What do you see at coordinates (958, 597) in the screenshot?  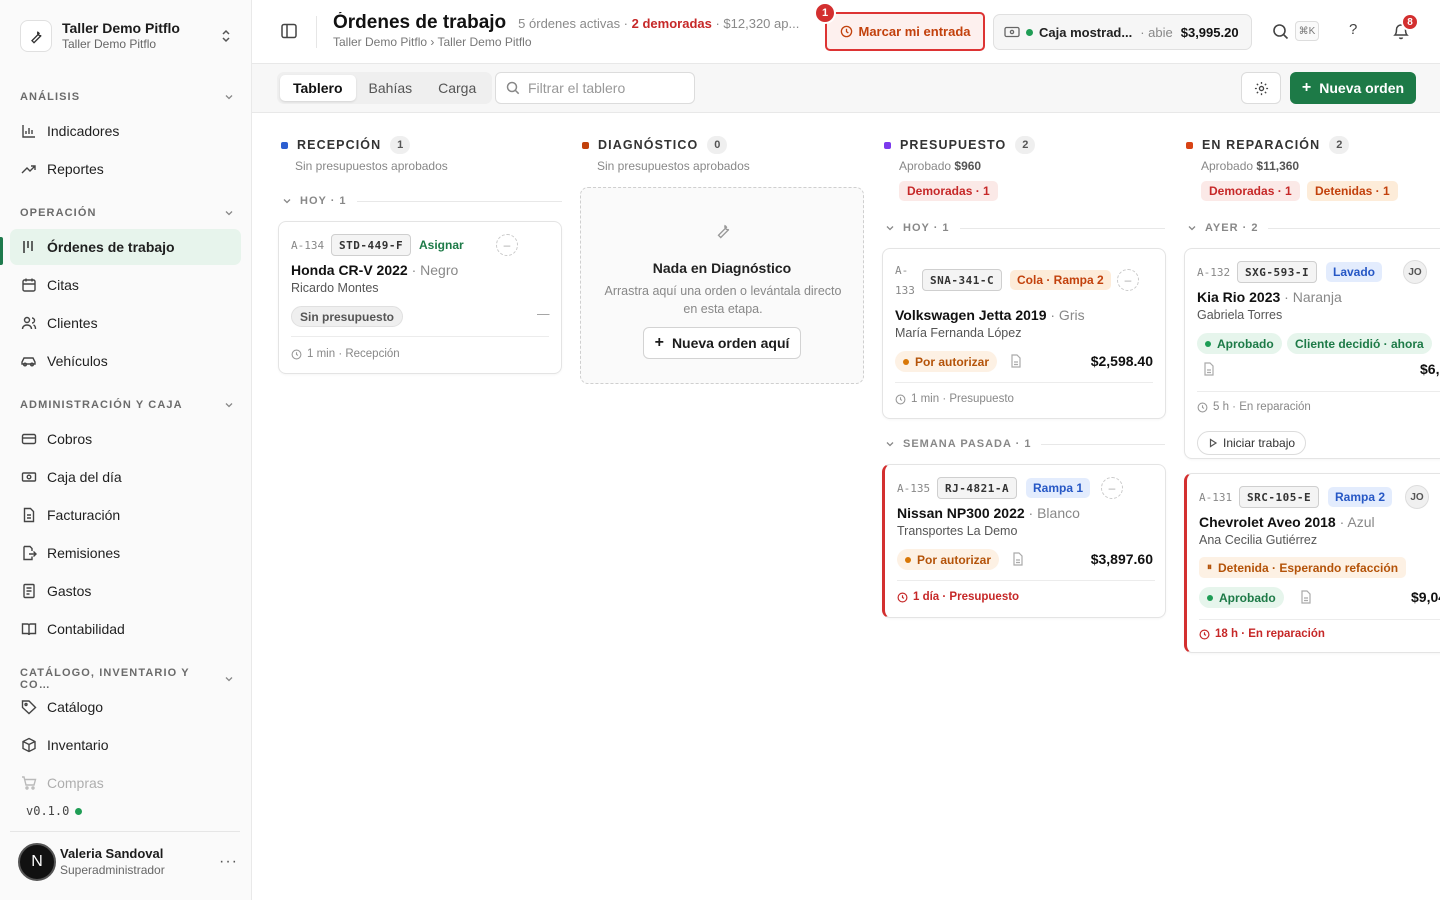 I see `card-footer: 1 día · Presupuesto` at bounding box center [958, 597].